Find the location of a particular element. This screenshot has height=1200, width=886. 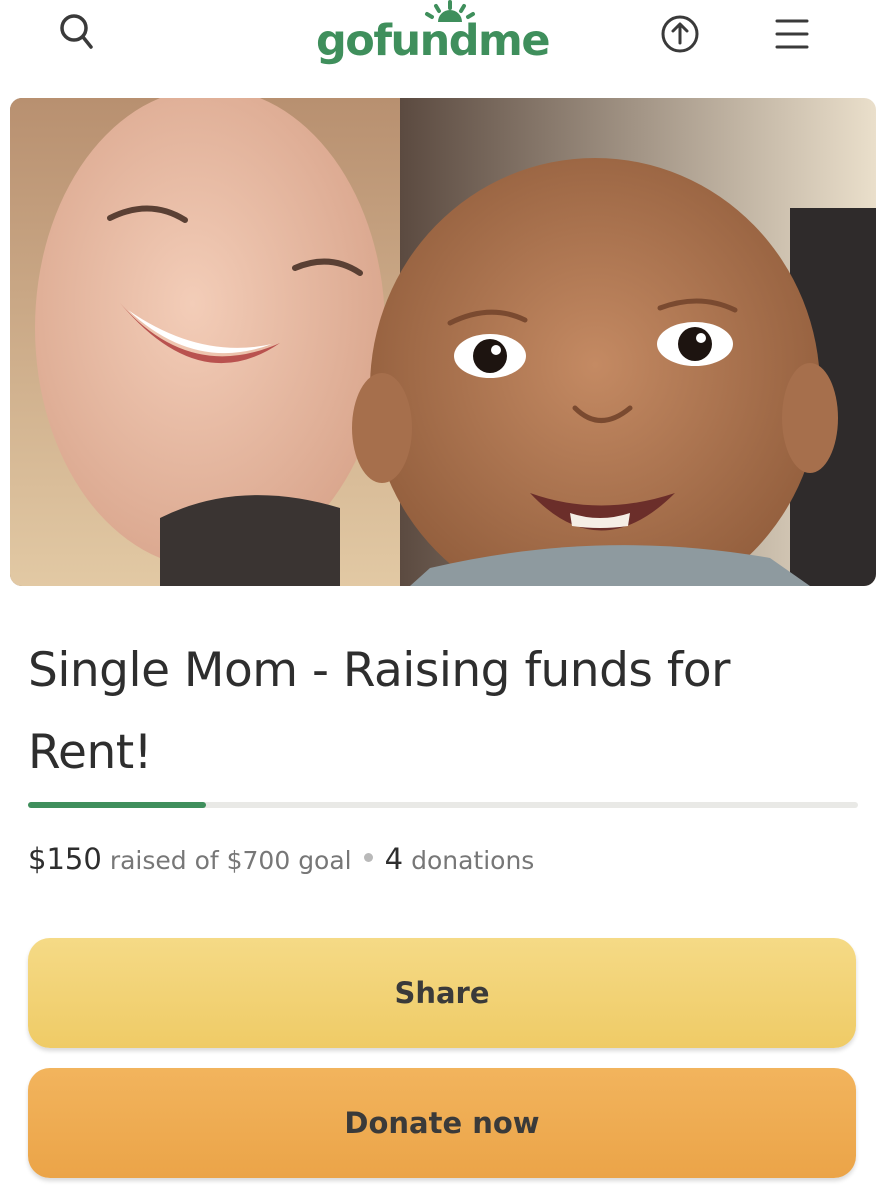

donation-count: 4 is located at coordinates (394, 859).